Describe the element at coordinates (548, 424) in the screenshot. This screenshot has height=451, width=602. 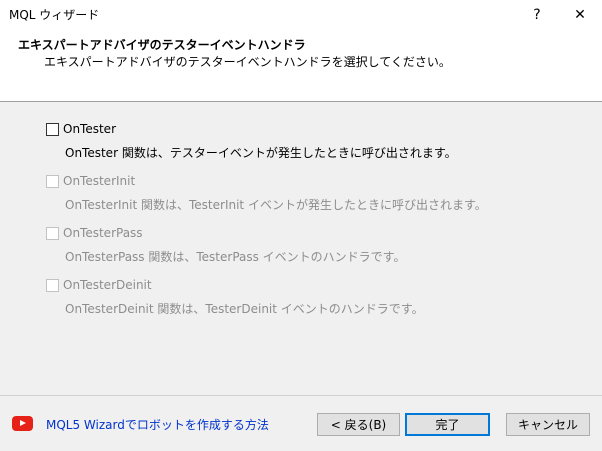
I see `cancel-button: キャンセル` at that location.